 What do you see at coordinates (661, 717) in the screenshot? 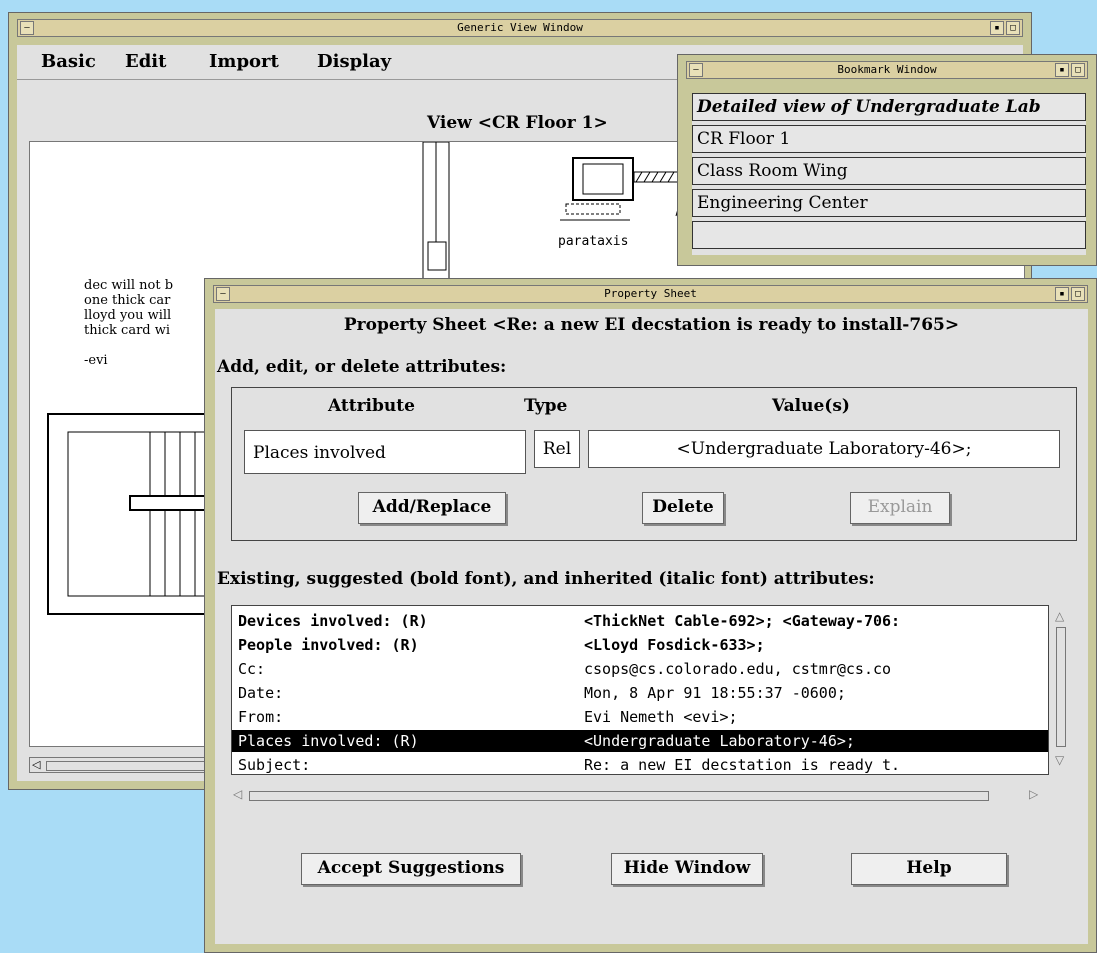
I see `attribute-value: Evi Nemeth <evi>;` at bounding box center [661, 717].